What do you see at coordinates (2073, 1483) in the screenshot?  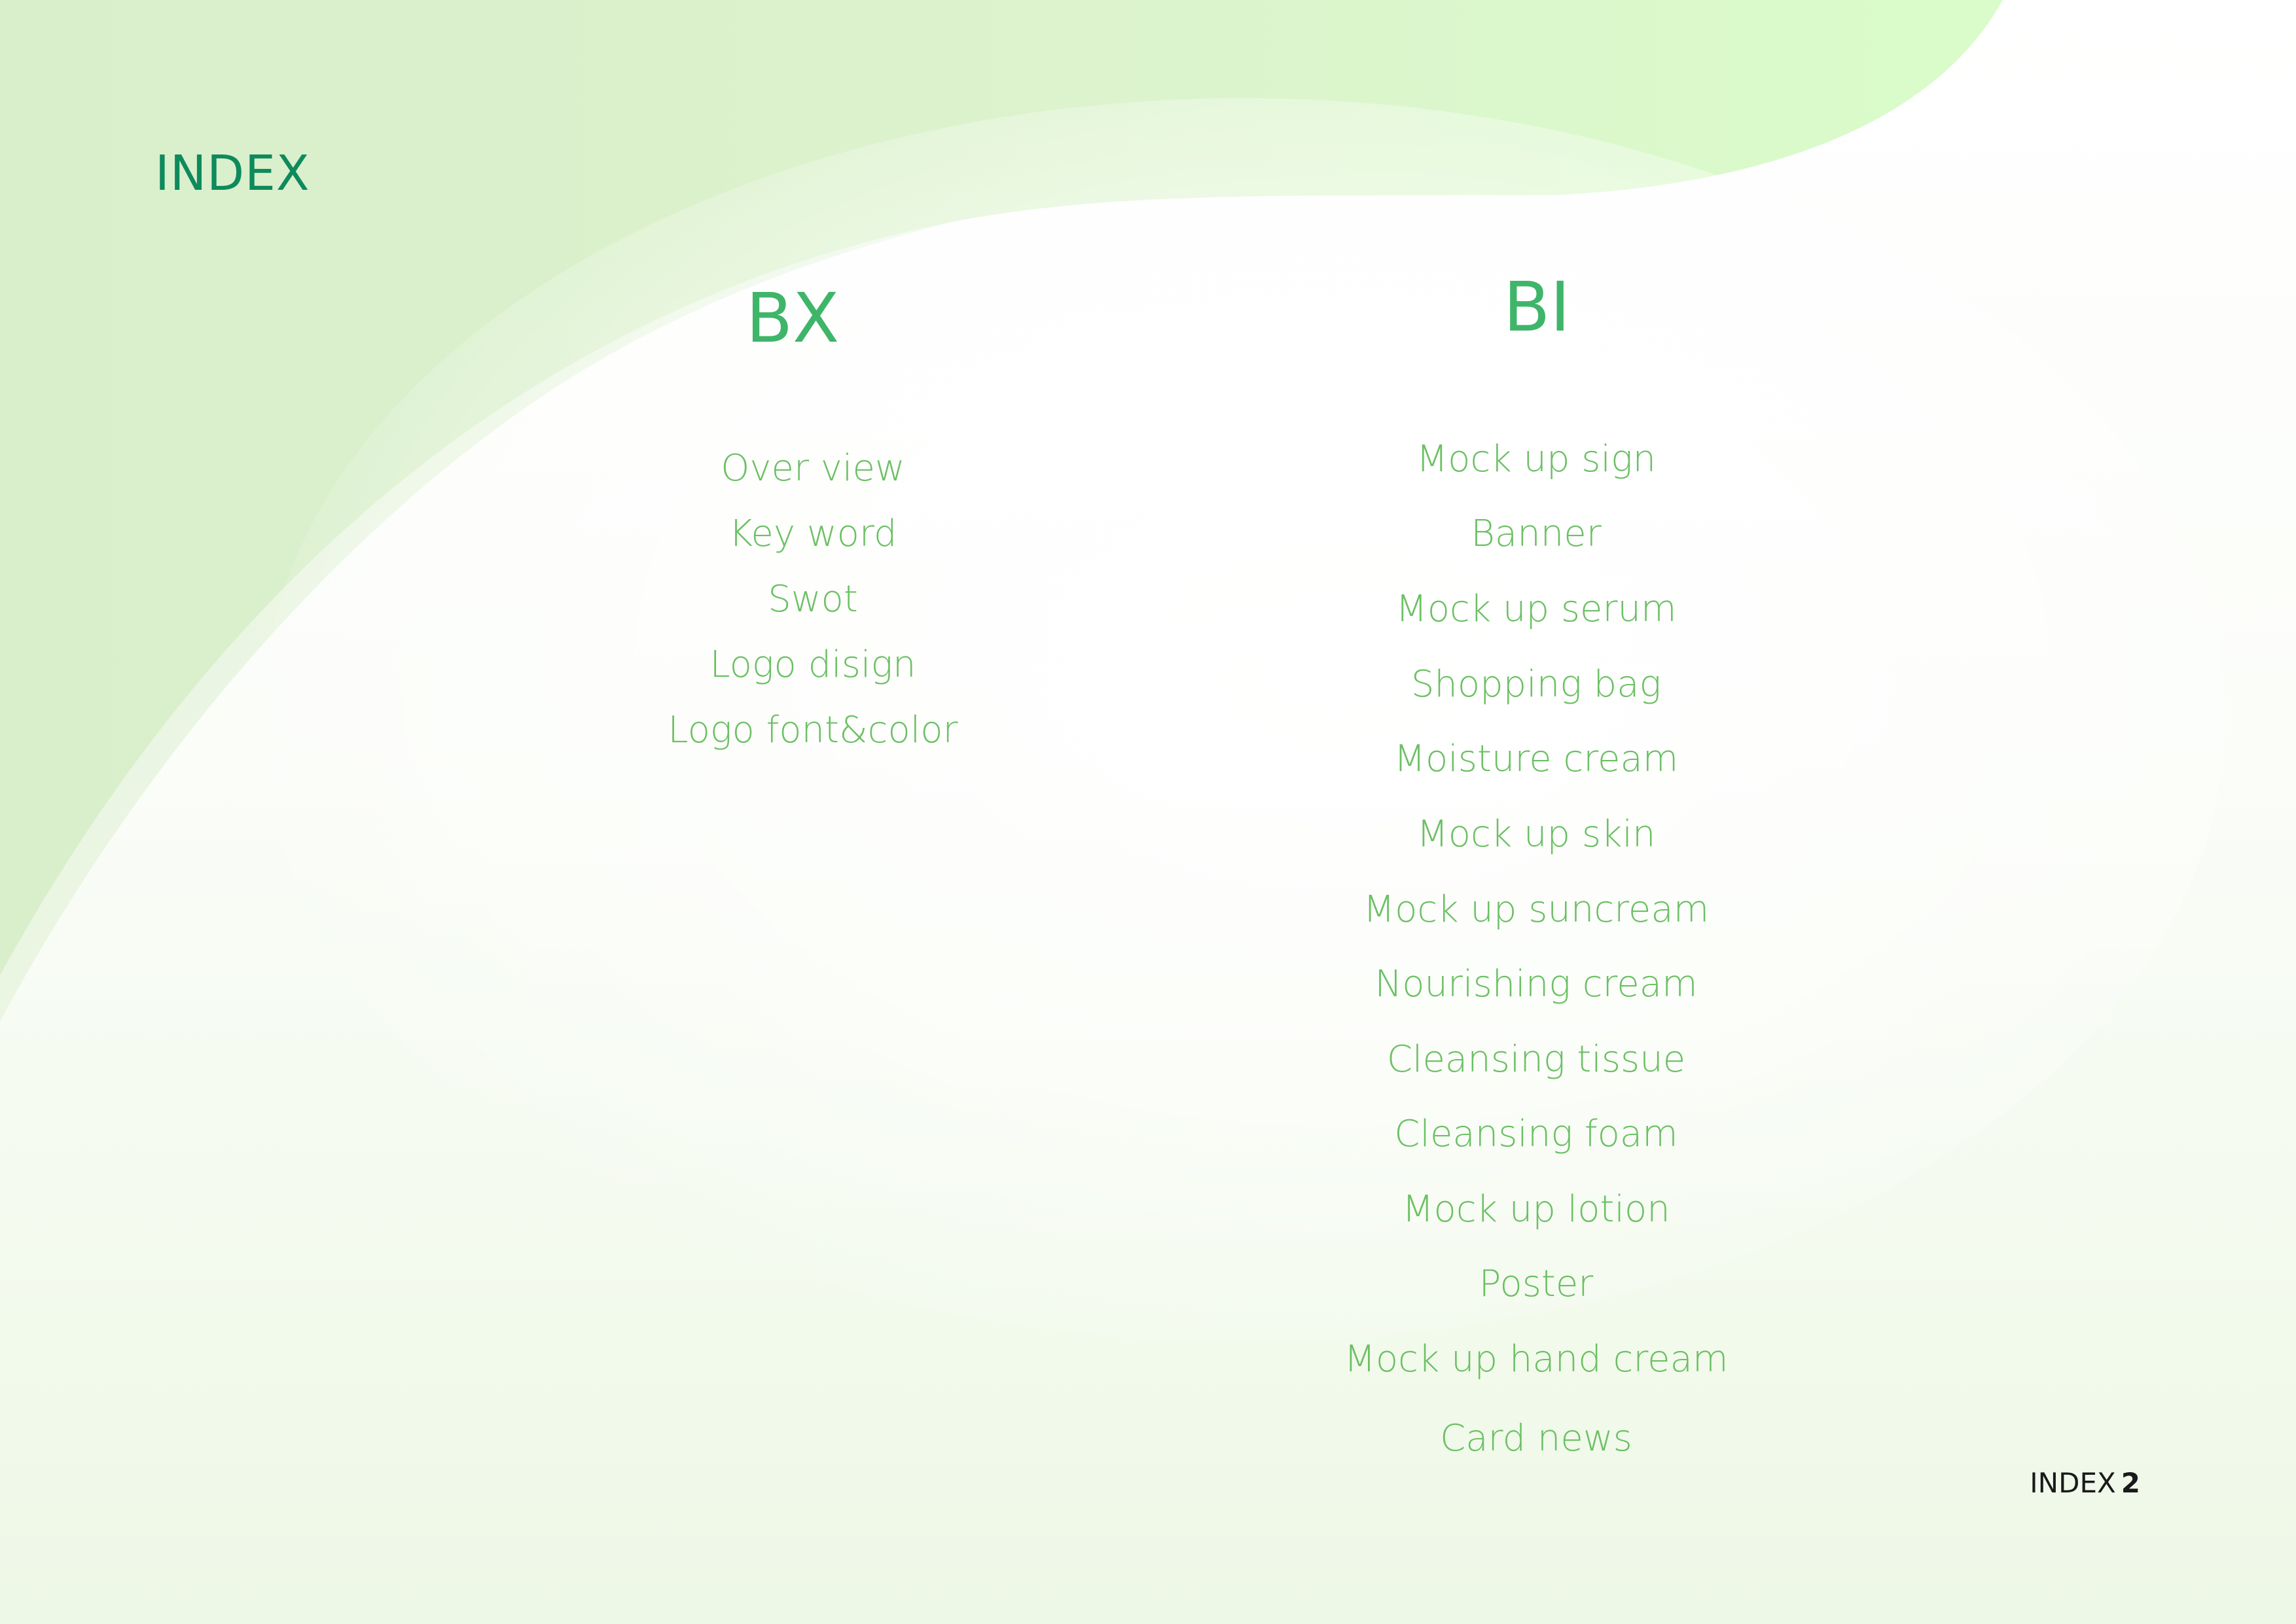 I see `footer-label: INDEX` at bounding box center [2073, 1483].